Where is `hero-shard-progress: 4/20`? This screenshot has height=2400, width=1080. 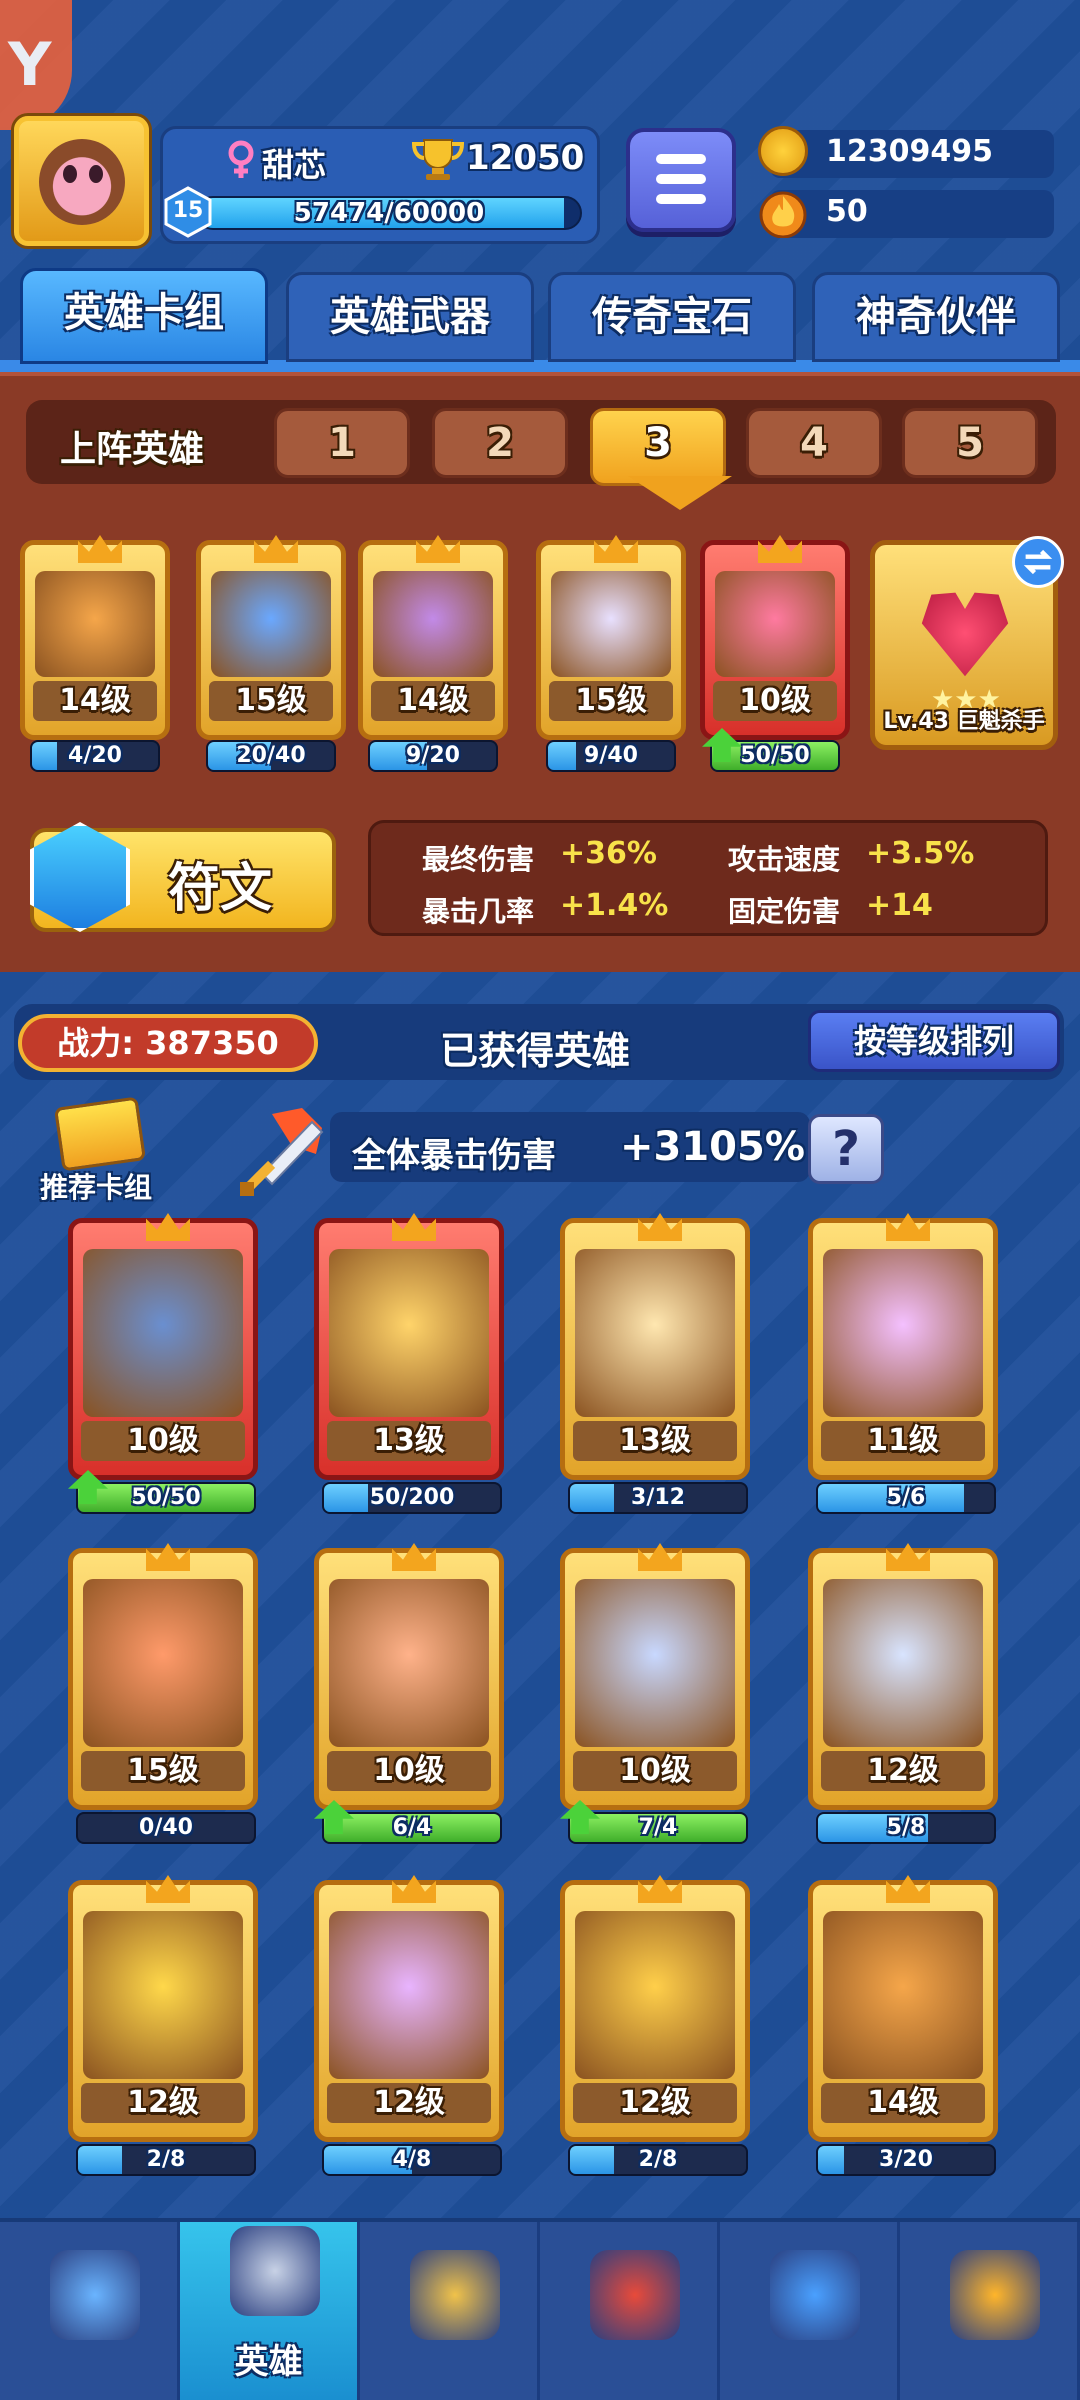 hero-shard-progress: 4/20 is located at coordinates (95, 756).